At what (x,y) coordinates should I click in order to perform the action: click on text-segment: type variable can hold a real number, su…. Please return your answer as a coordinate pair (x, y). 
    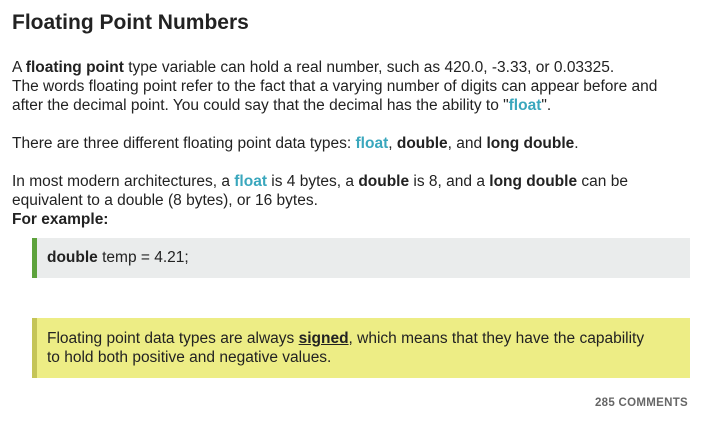
    Looking at the image, I should click on (369, 67).